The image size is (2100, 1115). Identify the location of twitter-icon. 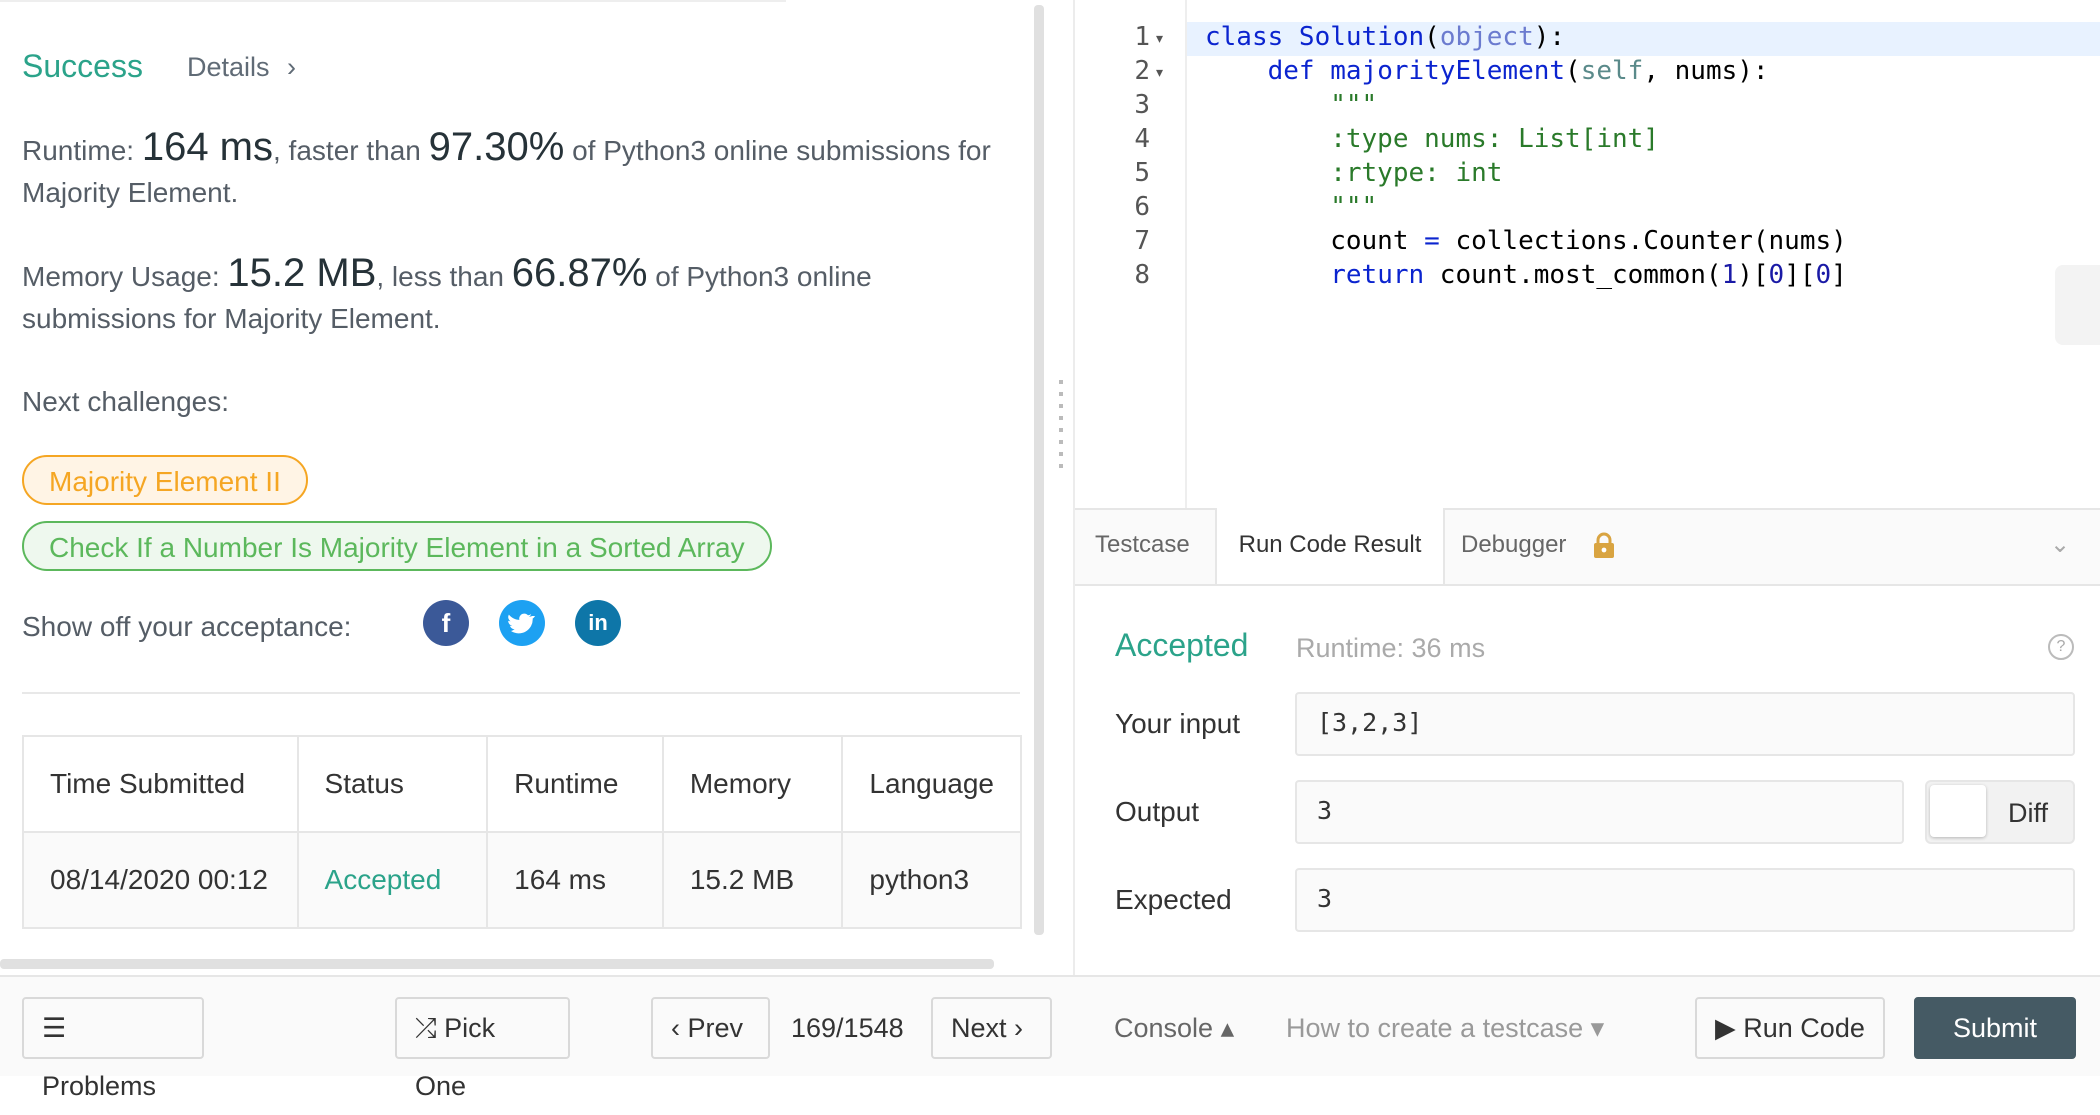
(522, 623).